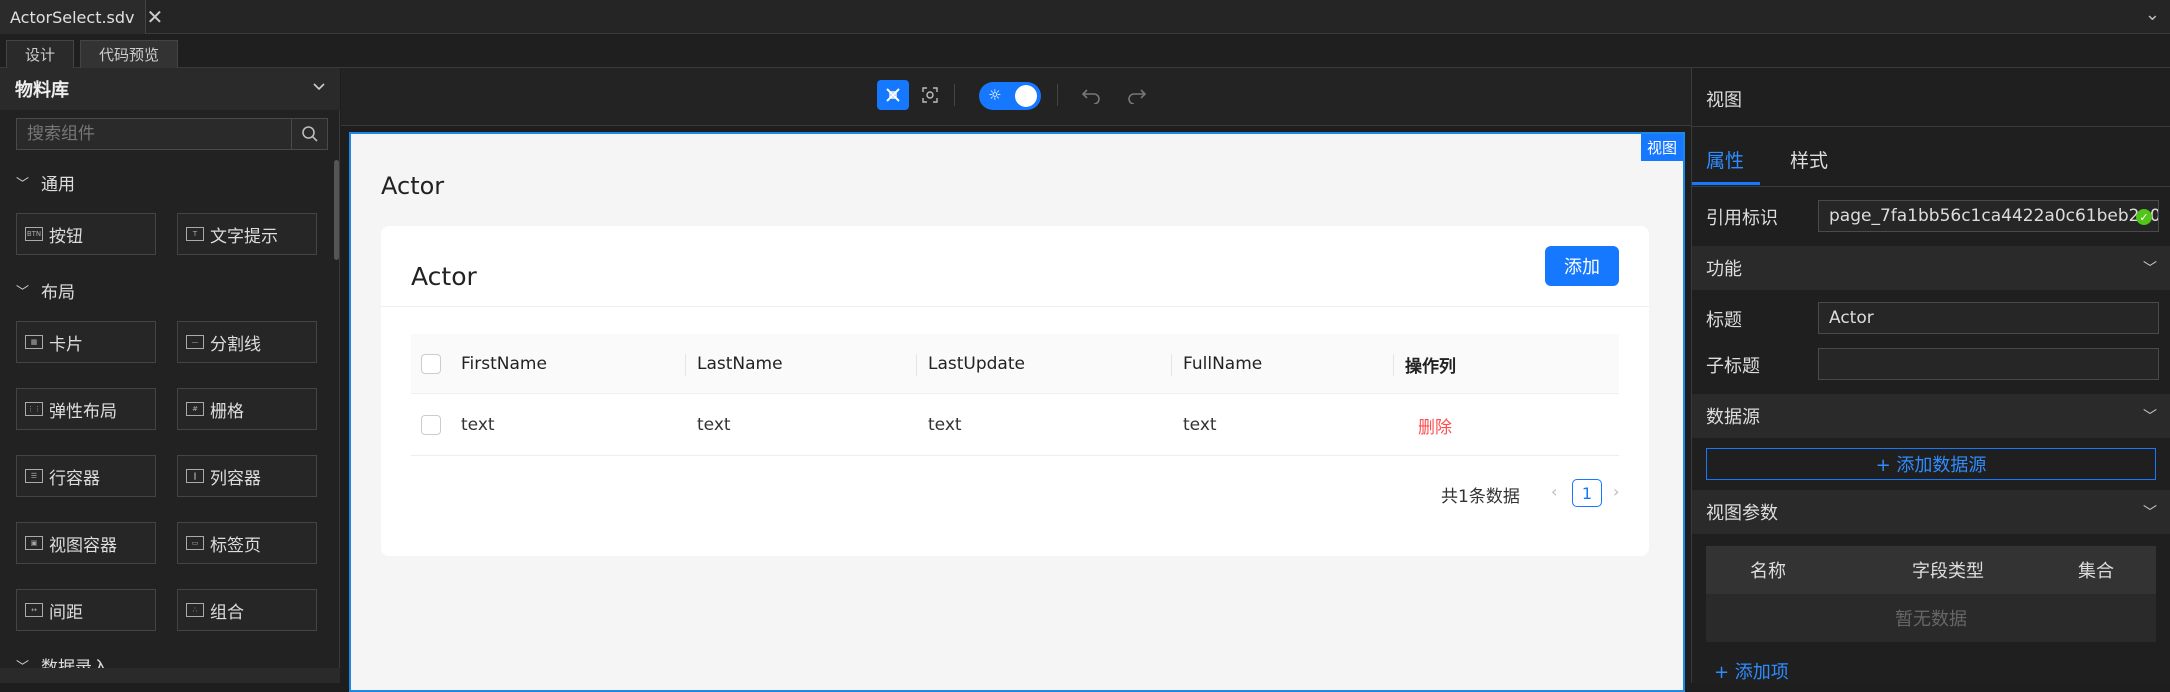  What do you see at coordinates (1931, 416) in the screenshot?
I see `section-datasource: 数据源 ﹀` at bounding box center [1931, 416].